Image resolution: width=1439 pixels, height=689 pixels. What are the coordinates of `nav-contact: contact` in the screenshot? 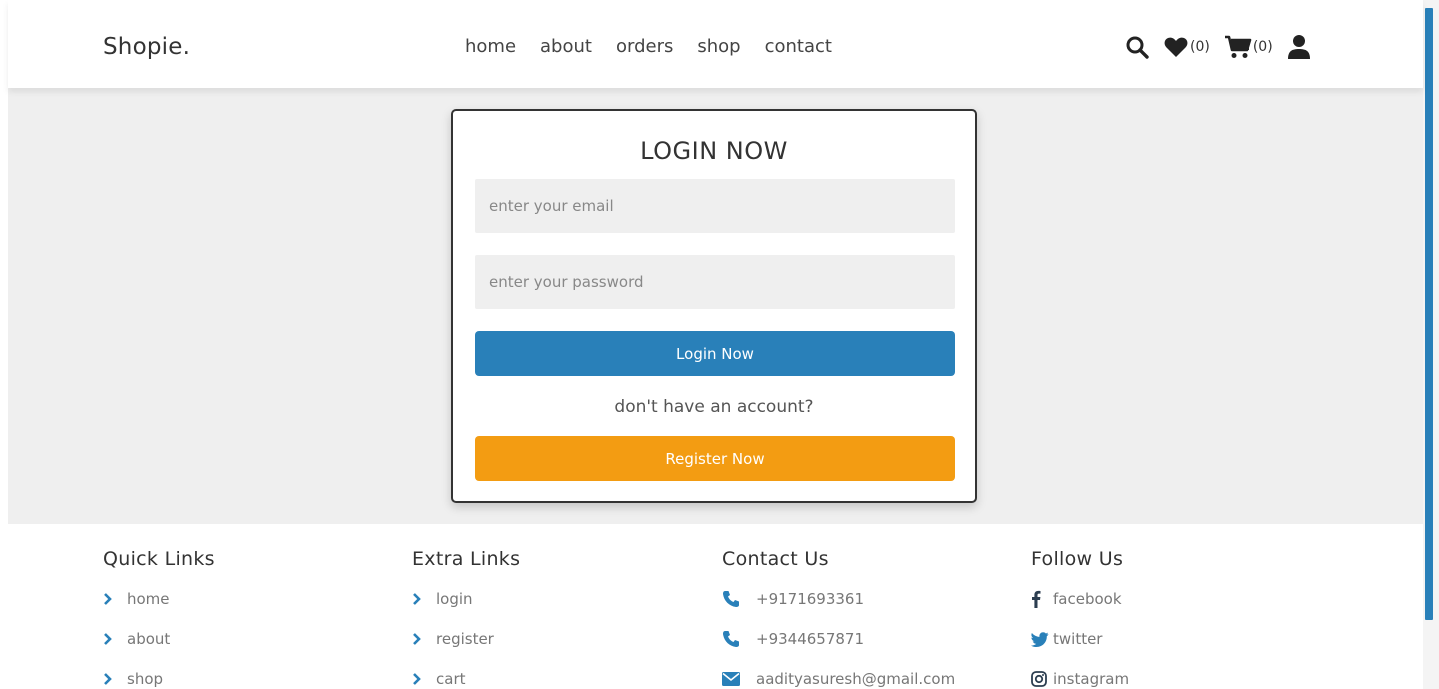 It's located at (798, 46).